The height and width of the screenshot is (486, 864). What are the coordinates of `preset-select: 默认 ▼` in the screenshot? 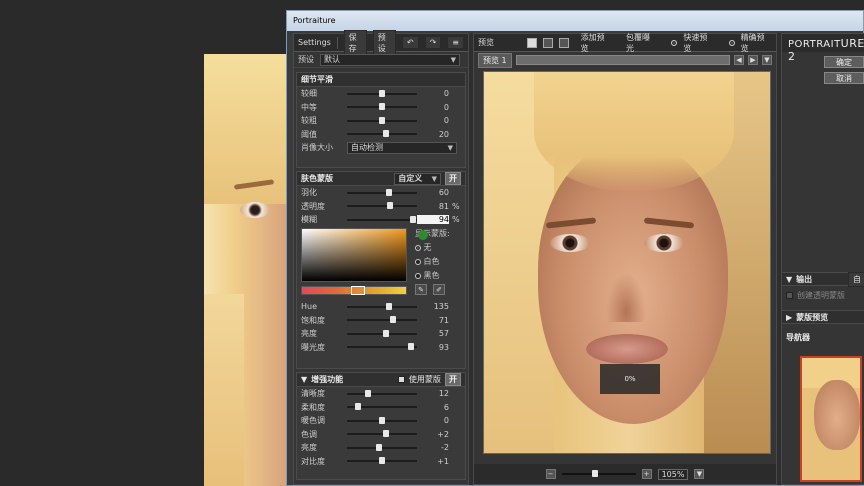 It's located at (390, 59).